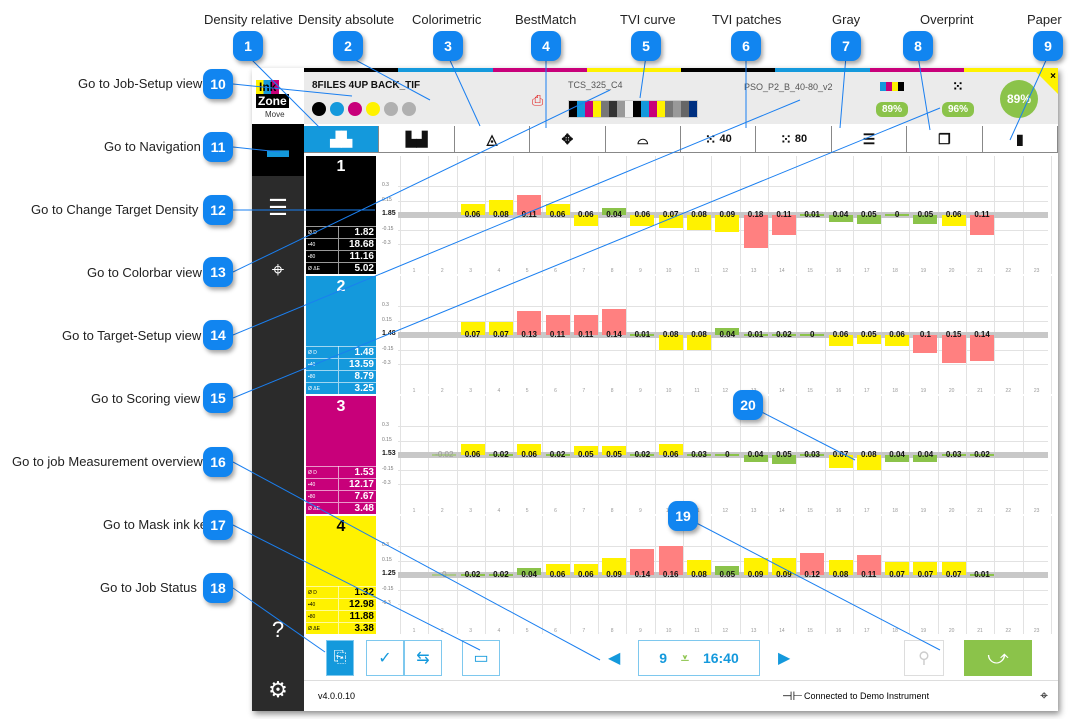 The height and width of the screenshot is (719, 1079). What do you see at coordinates (810, 271) in the screenshot?
I see `x-tick-label: 15` at bounding box center [810, 271].